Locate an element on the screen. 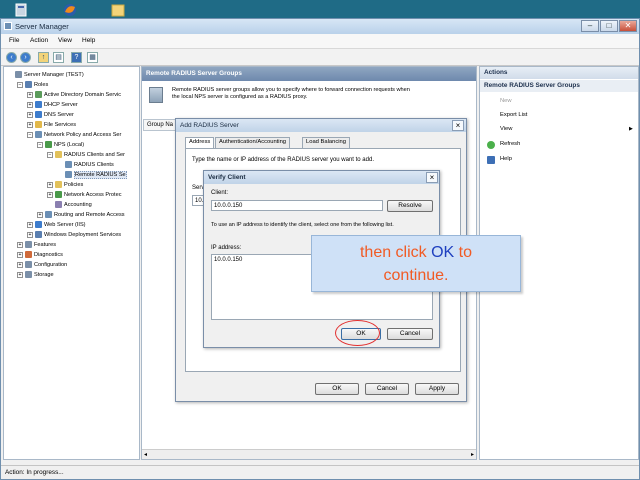  tree-item: + Active Directory Domain Servic is located at coordinates (74, 95).